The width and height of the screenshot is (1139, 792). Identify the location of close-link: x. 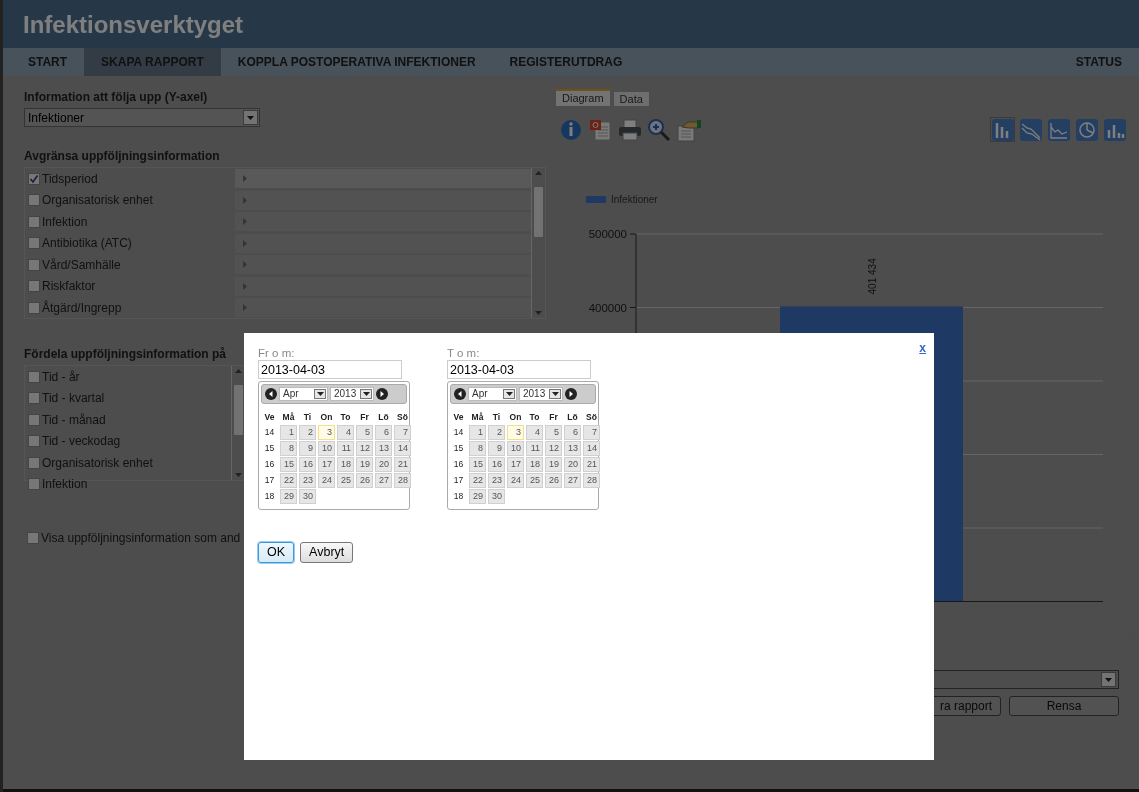
(922, 348).